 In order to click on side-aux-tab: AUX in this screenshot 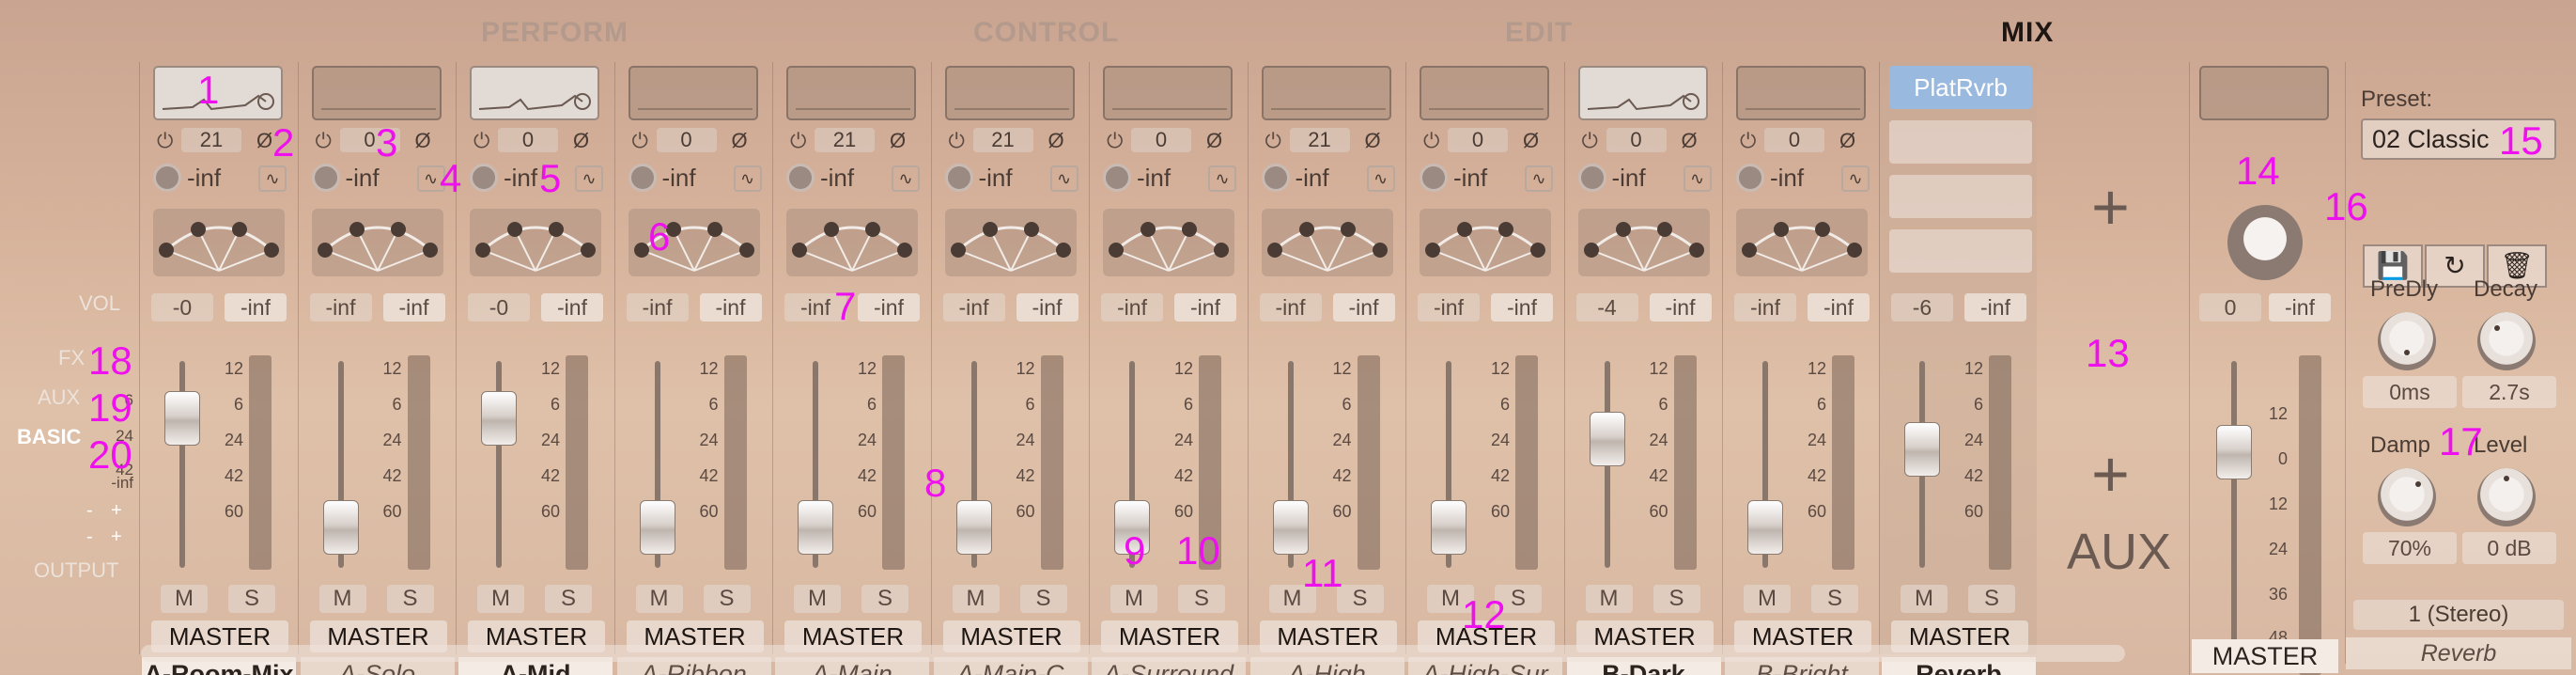, I will do `click(59, 397)`.